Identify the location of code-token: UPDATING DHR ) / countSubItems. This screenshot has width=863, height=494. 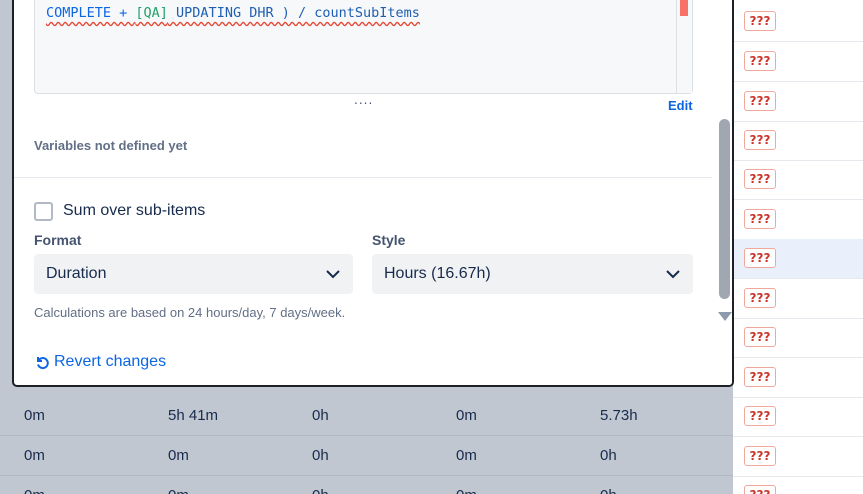
(293, 13).